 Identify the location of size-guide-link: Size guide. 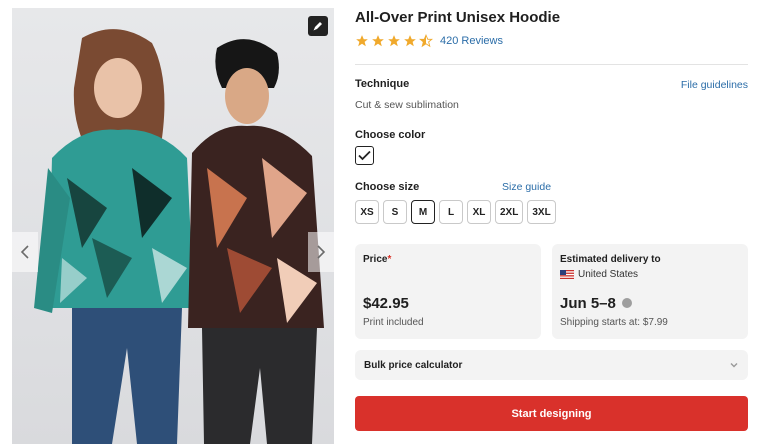
(526, 187).